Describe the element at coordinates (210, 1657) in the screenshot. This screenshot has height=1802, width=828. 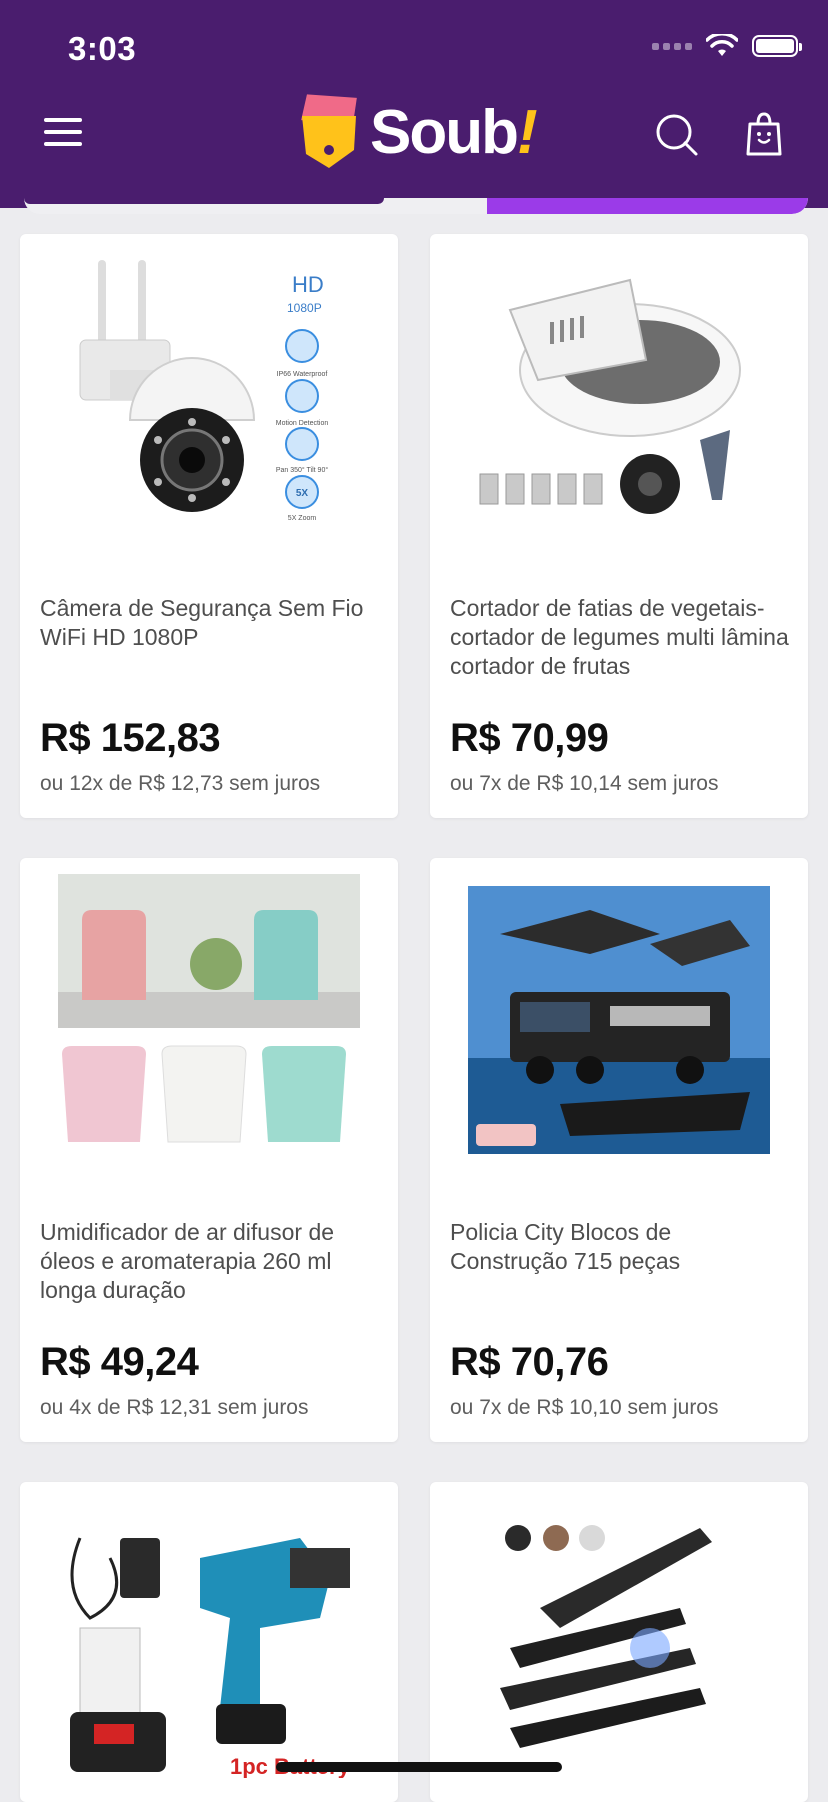
I see `product-image: 1pc Battery` at that location.